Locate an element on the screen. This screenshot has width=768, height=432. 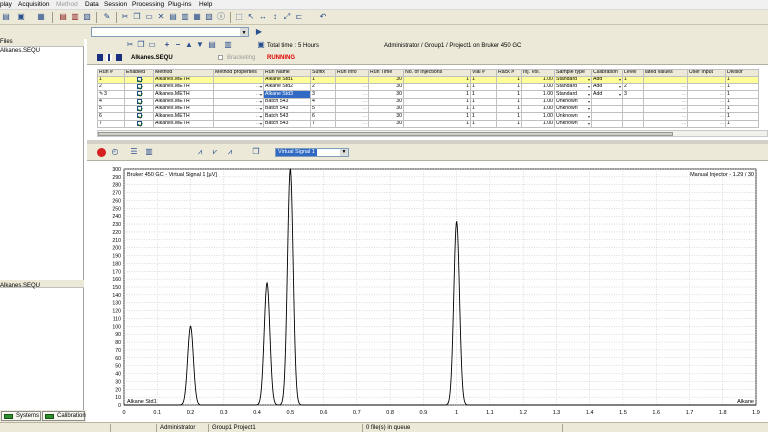
signal-select: Virtual Signal 1 ▼ is located at coordinates (312, 152).